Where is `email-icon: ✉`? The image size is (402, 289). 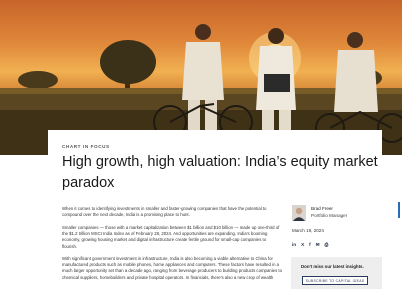
email-icon: ✉ is located at coordinates (318, 245).